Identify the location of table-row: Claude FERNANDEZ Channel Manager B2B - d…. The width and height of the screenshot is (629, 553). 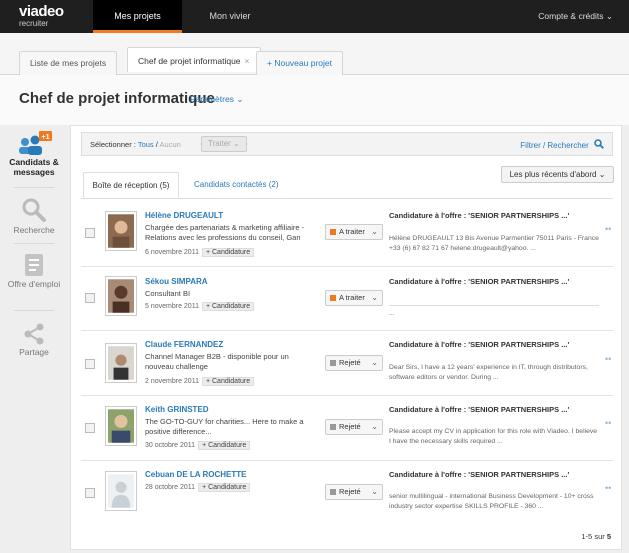
(347, 363).